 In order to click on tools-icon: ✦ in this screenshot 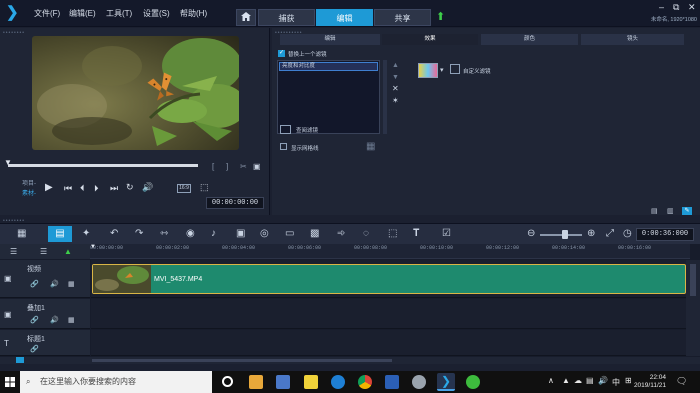, I will do `click(86, 233)`.